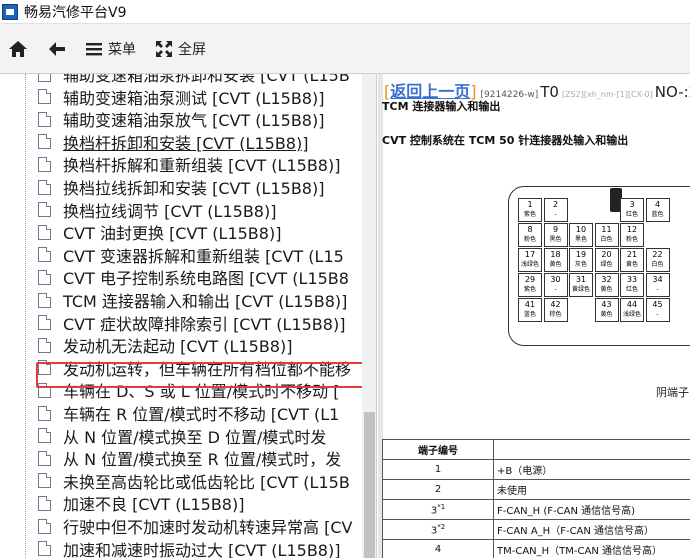 The height and width of the screenshot is (558, 690). I want to click on connector-pin: 11 白色, so click(606, 235).